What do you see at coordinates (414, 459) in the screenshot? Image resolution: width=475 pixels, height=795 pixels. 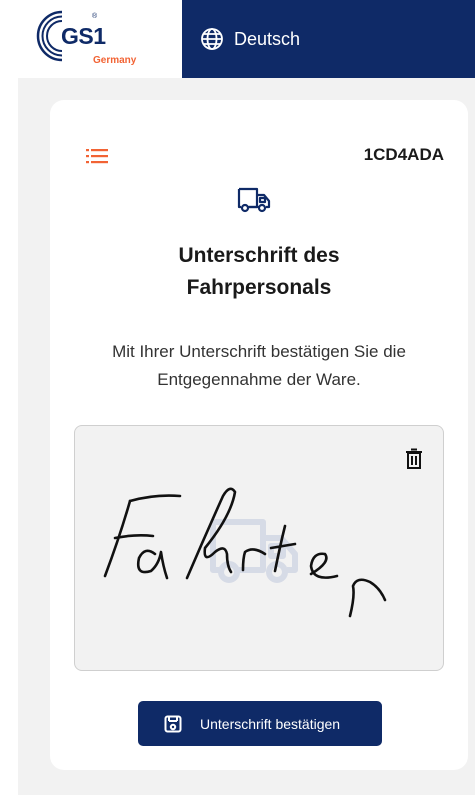 I see `trash-icon` at bounding box center [414, 459].